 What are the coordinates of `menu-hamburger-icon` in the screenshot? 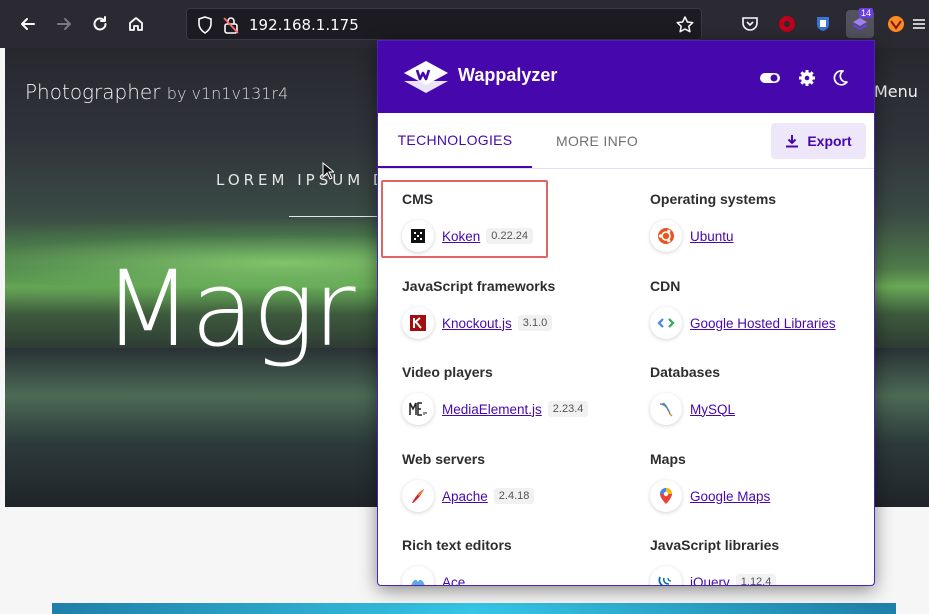 It's located at (919, 24).